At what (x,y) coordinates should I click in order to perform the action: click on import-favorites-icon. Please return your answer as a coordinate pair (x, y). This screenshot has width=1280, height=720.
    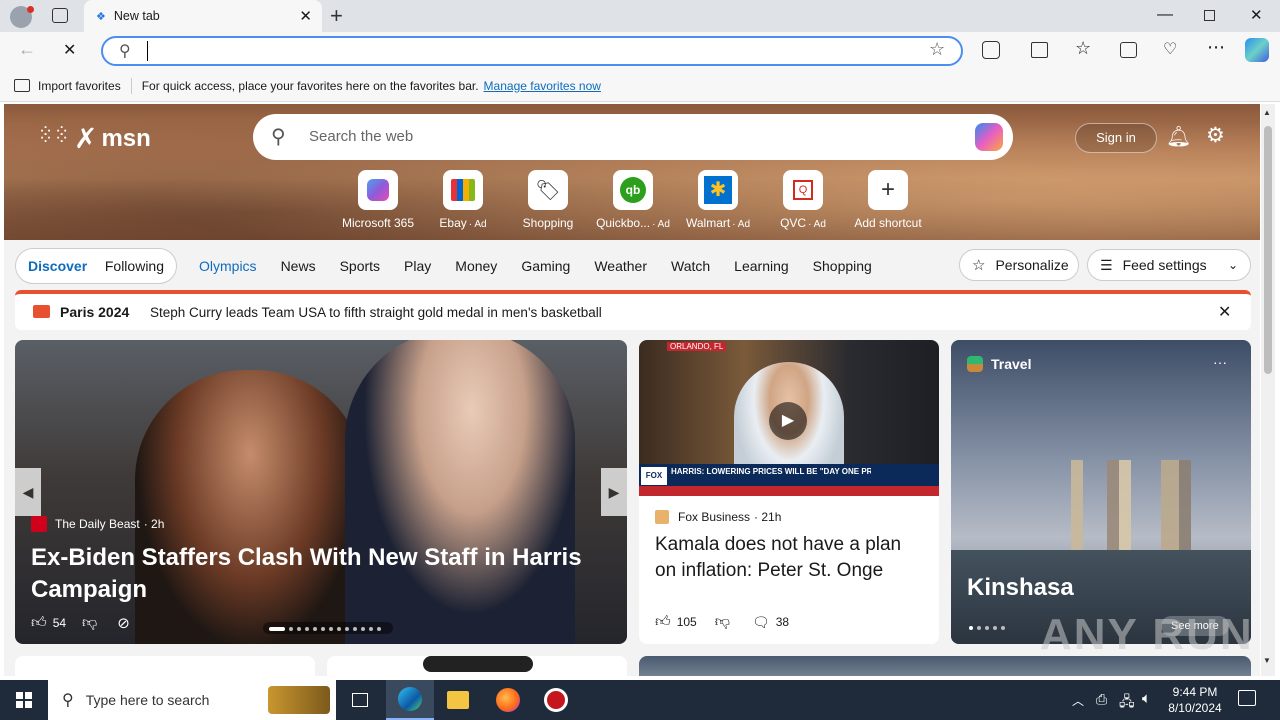
    Looking at the image, I should click on (22, 85).